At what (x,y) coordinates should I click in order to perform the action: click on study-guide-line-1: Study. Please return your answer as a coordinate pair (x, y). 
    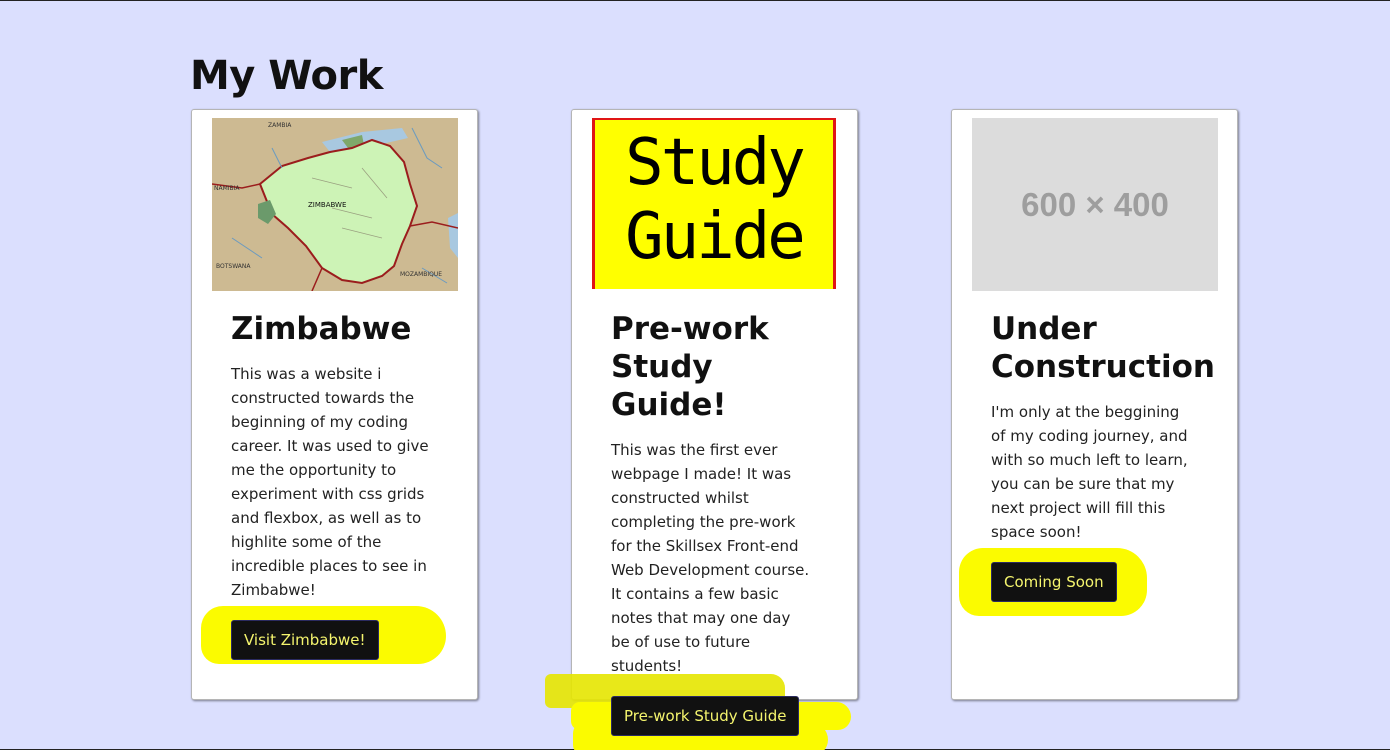
    Looking at the image, I should click on (715, 163).